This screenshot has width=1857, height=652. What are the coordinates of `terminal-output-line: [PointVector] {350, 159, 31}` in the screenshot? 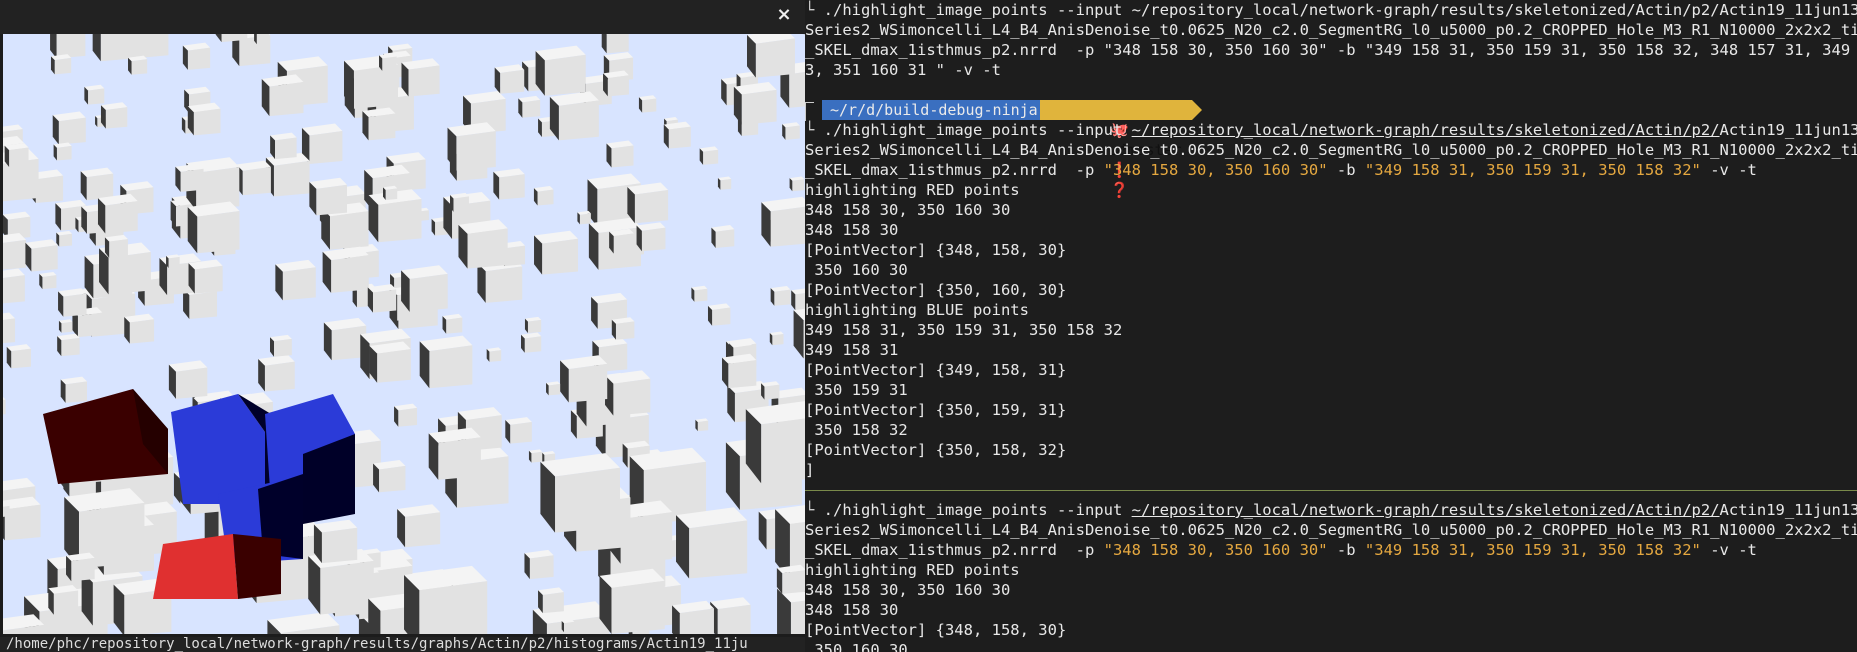 It's located at (936, 410).